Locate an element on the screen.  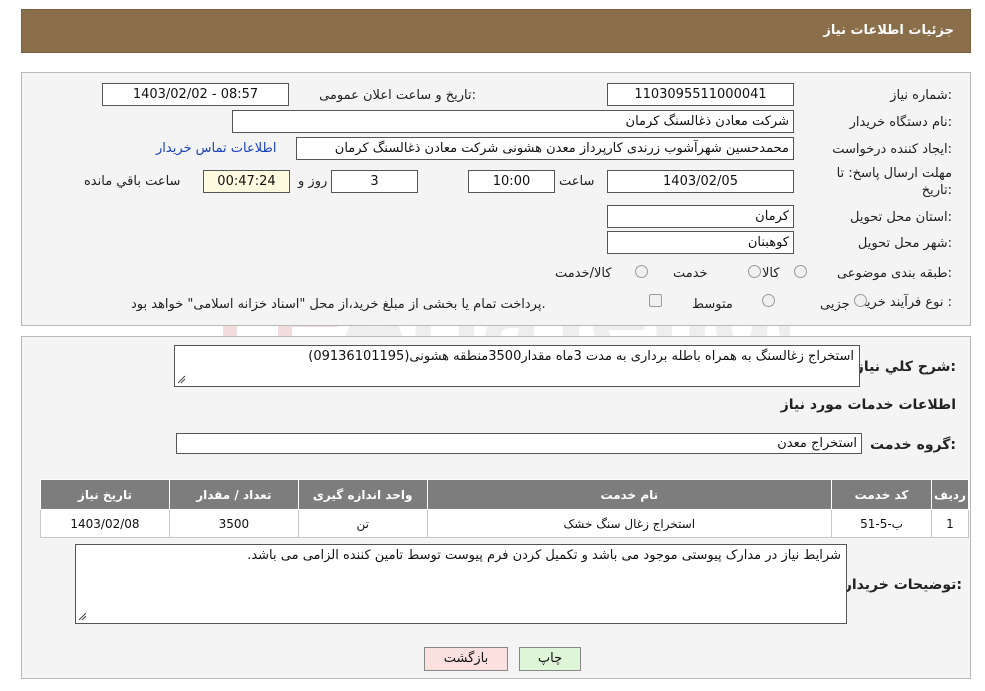
deadline-hour-label: ساعت is located at coordinates (577, 181).